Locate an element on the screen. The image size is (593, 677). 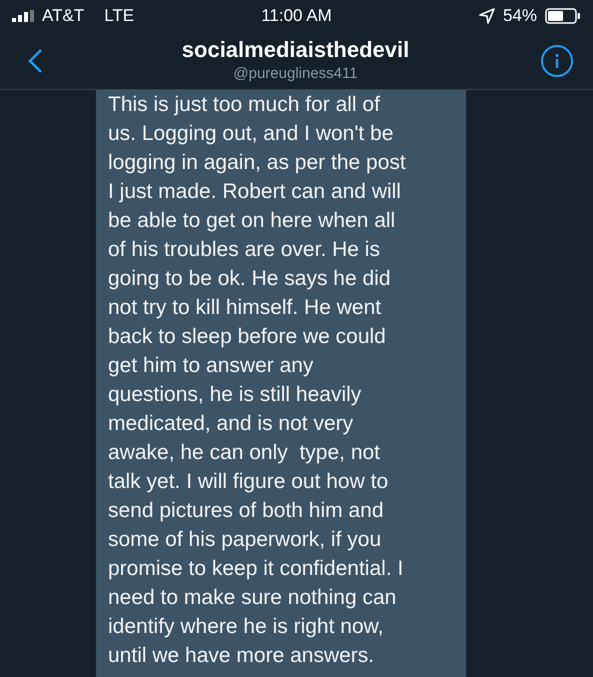
clock: 11:00 AM is located at coordinates (296, 16).